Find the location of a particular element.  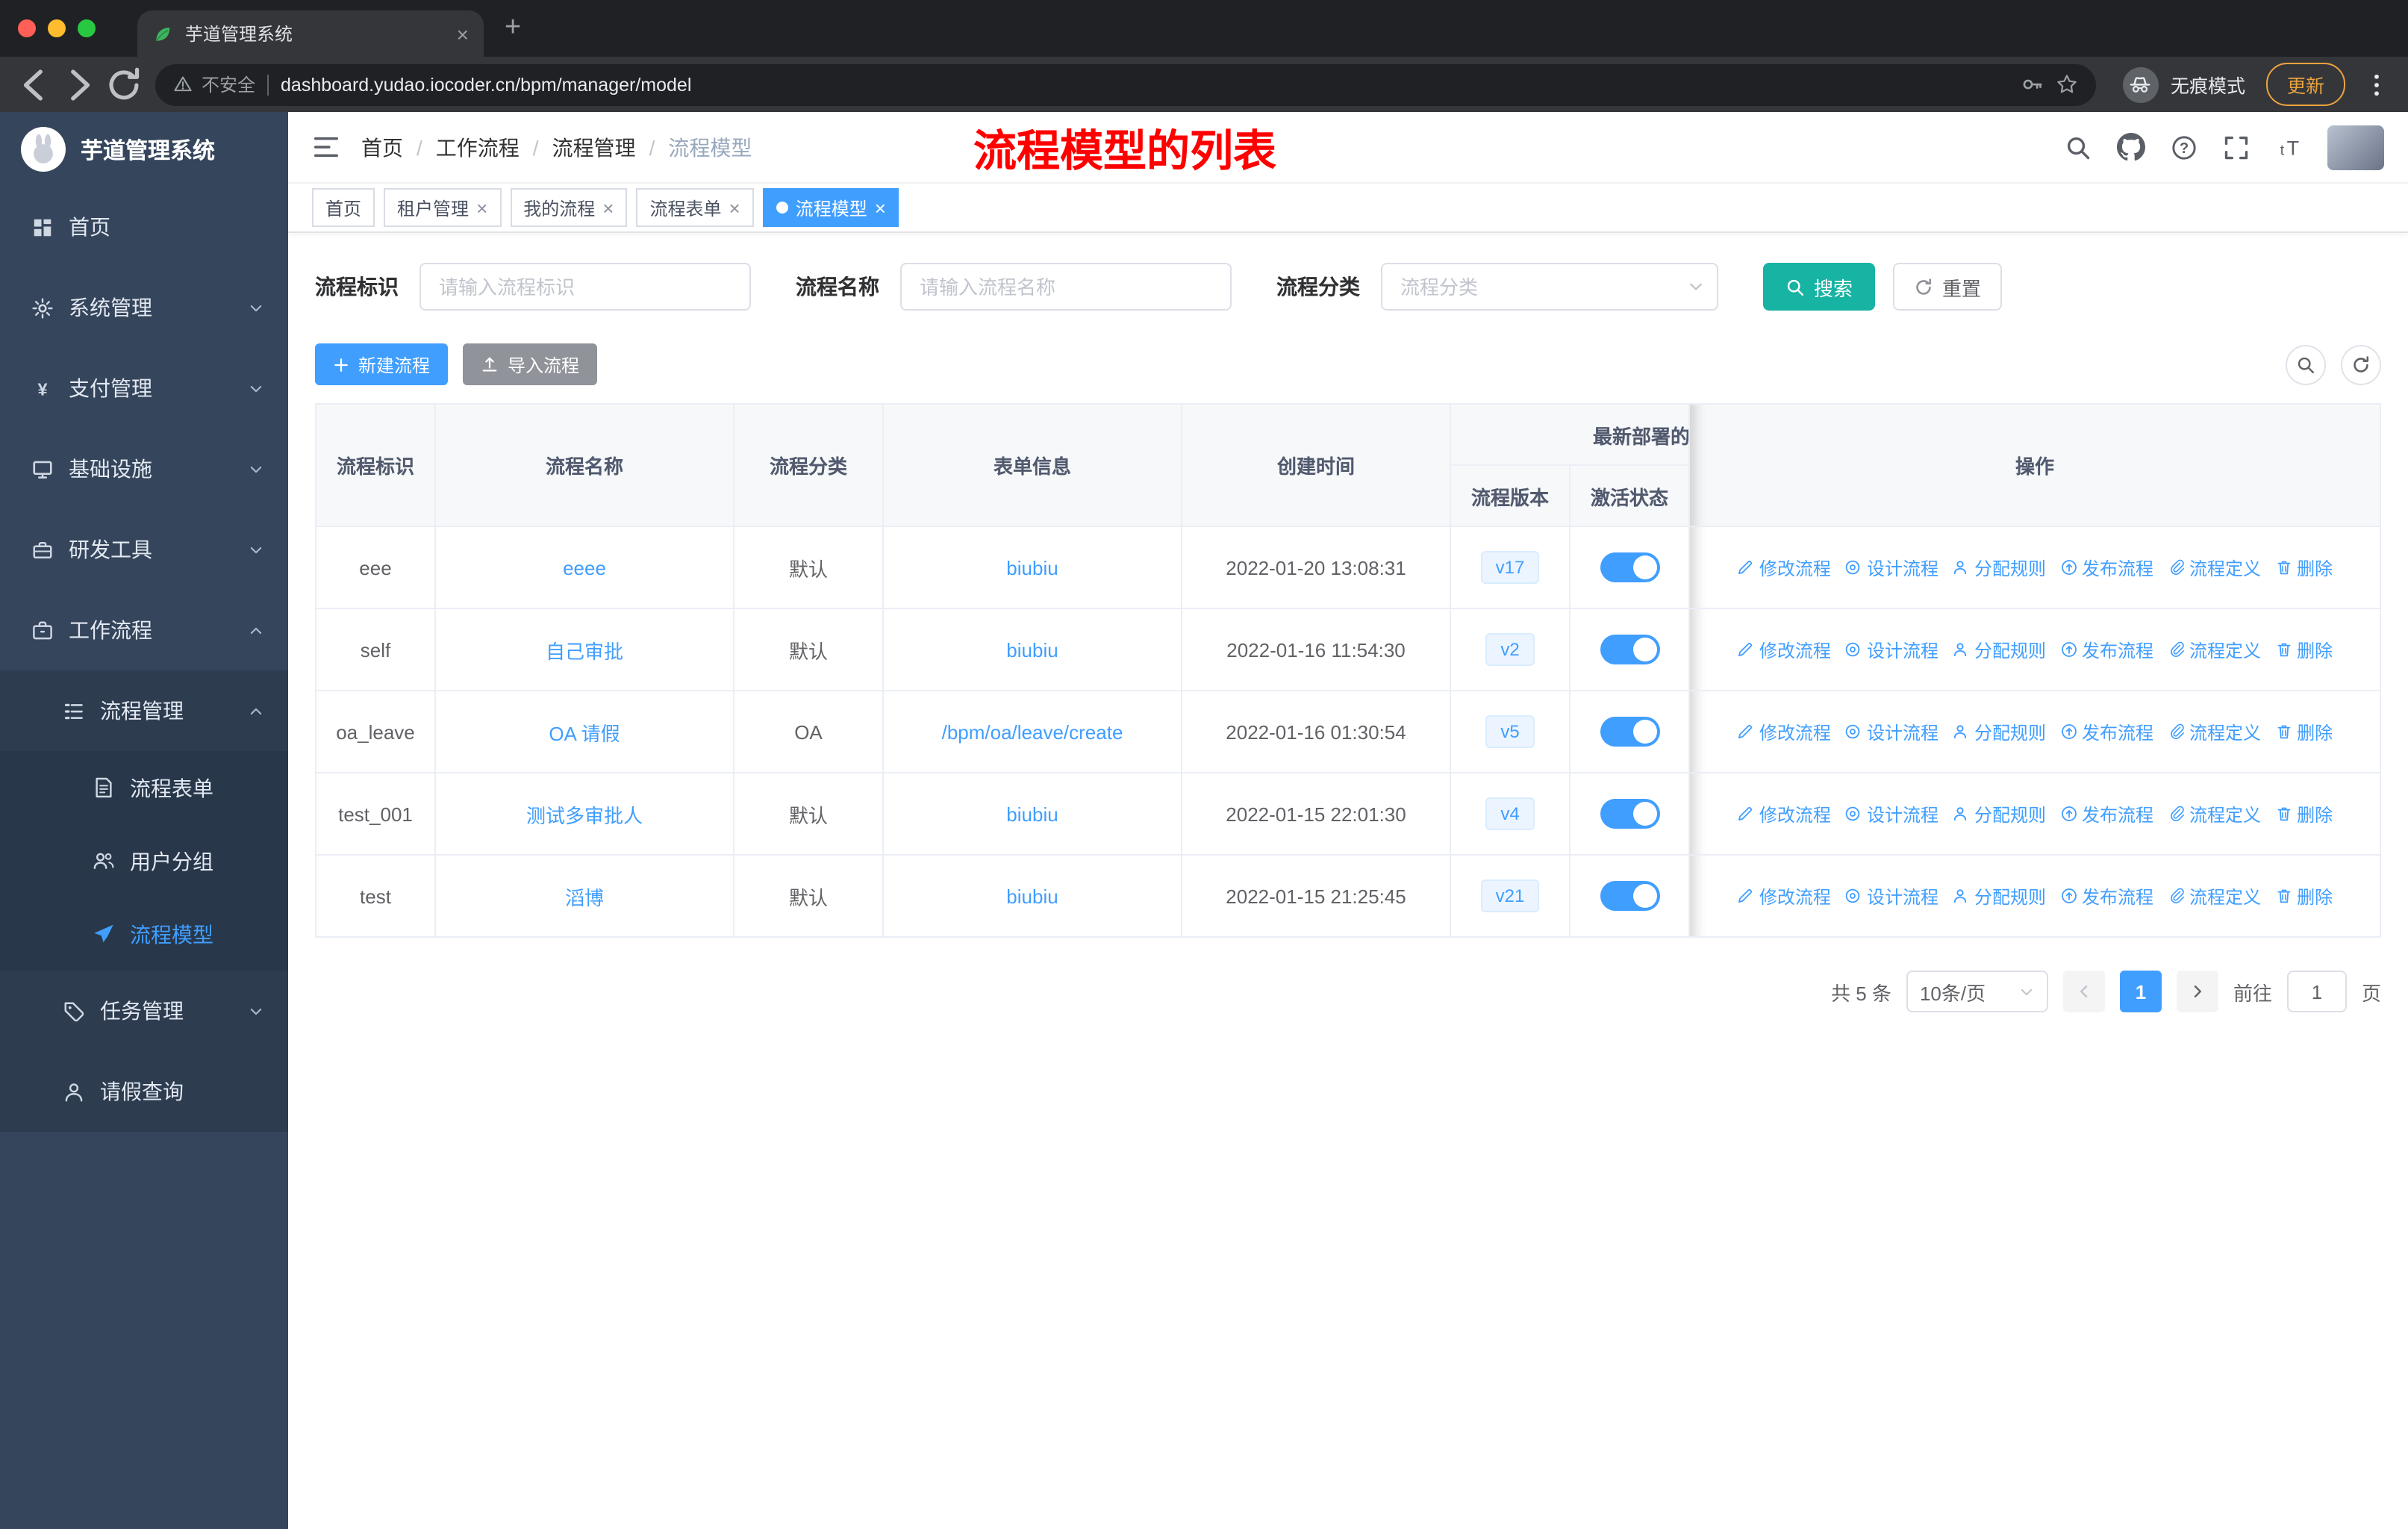

tab-close-icon: × is located at coordinates (463, 33).